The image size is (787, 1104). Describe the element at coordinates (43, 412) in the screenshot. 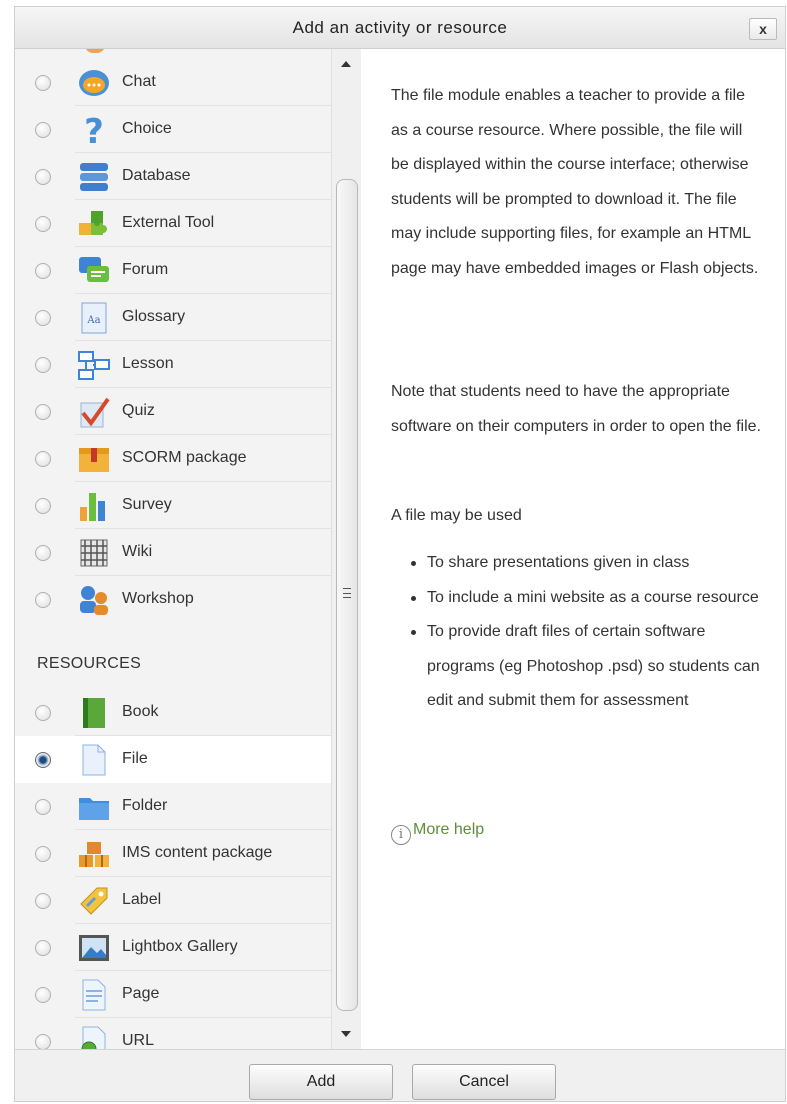

I see `radio-quiz` at that location.